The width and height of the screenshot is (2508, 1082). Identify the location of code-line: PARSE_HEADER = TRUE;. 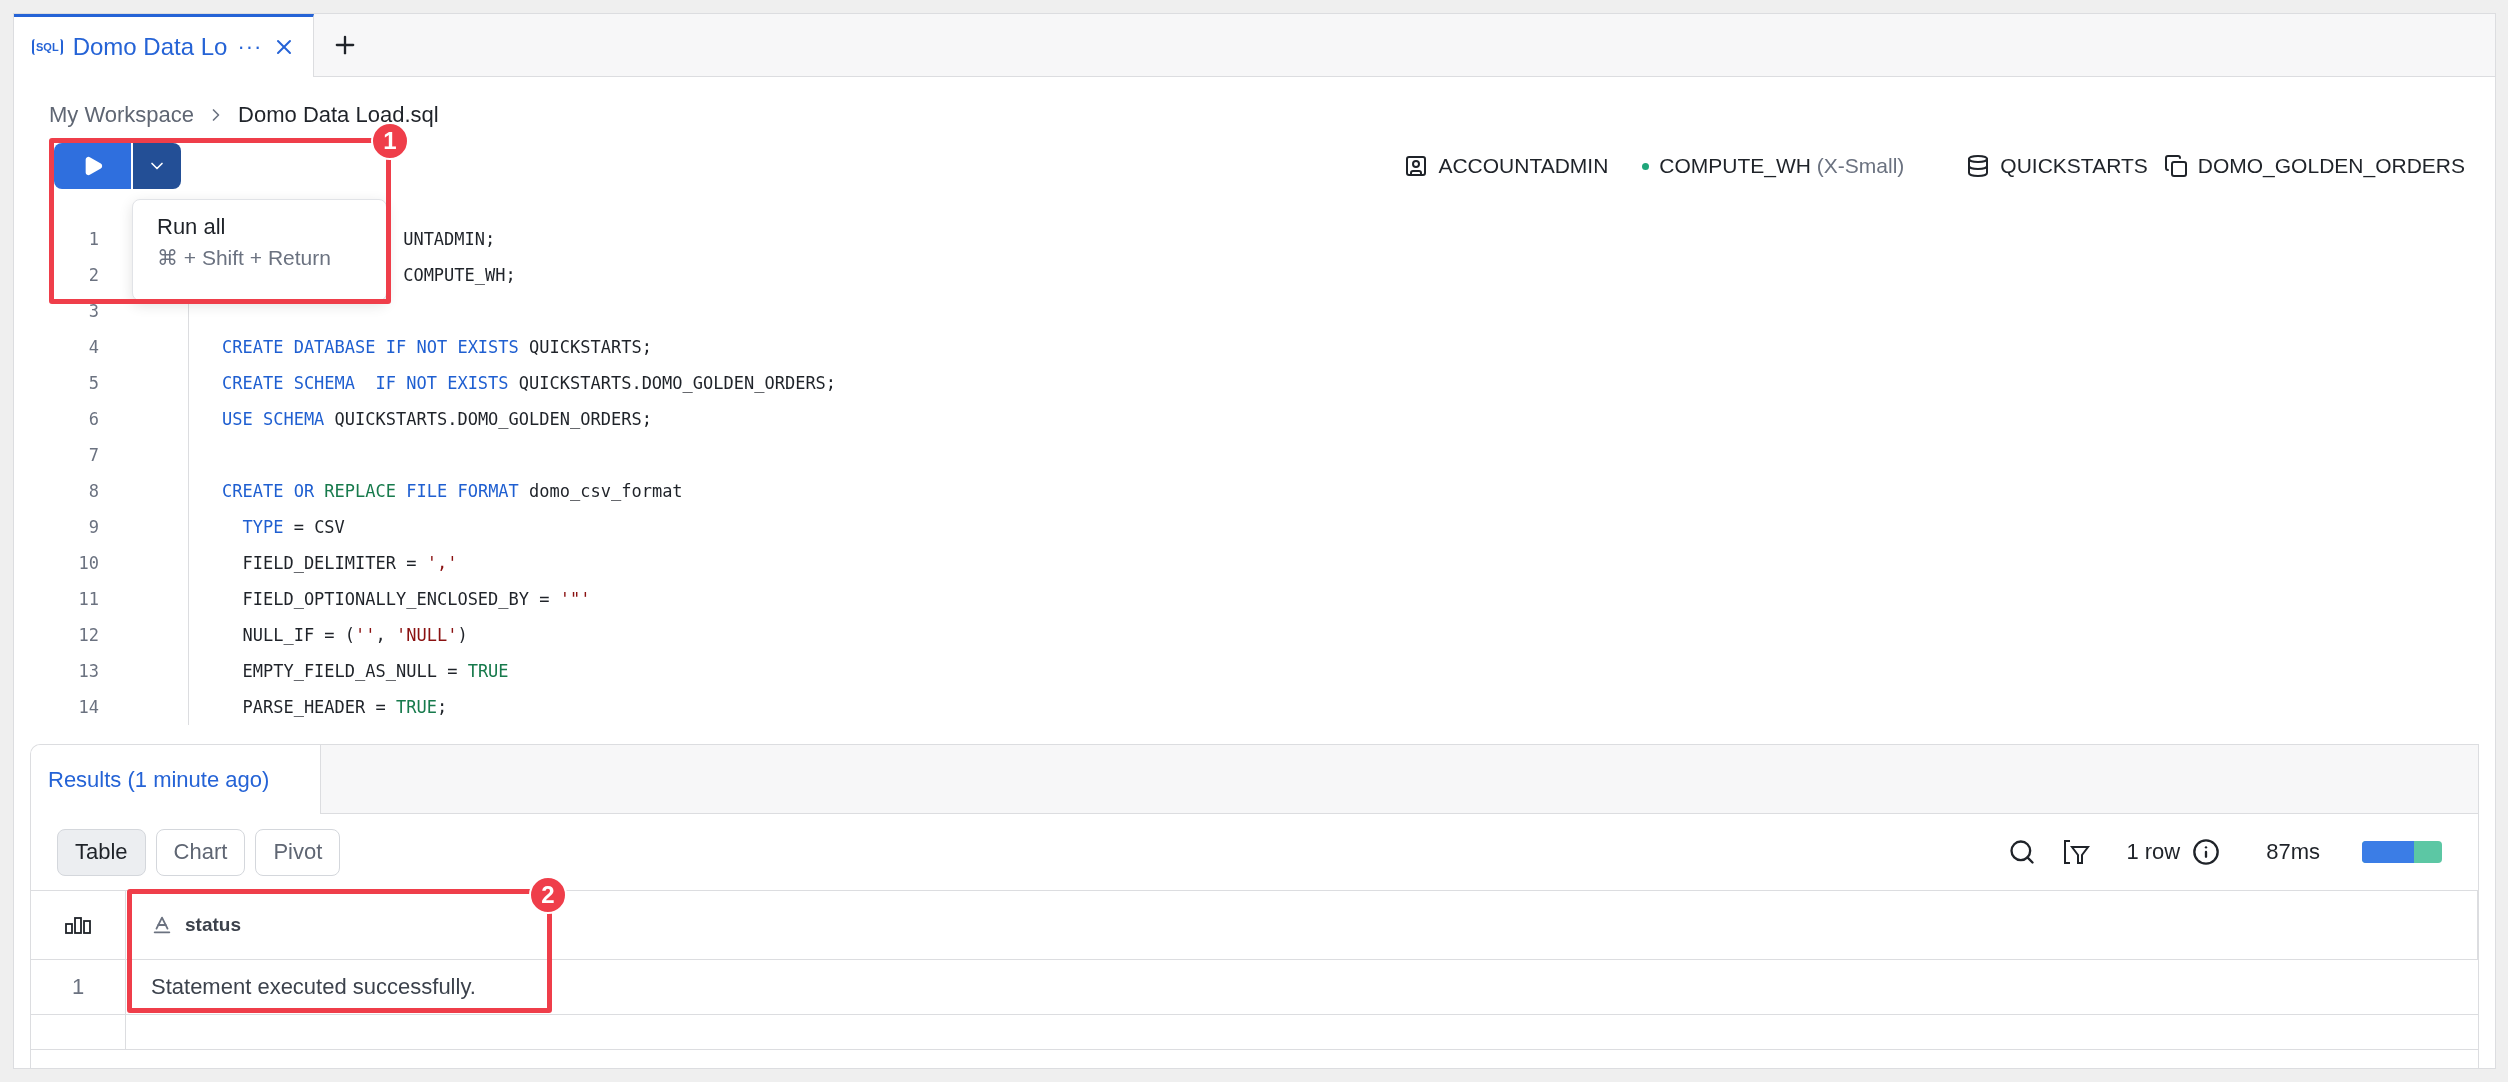
(344, 707).